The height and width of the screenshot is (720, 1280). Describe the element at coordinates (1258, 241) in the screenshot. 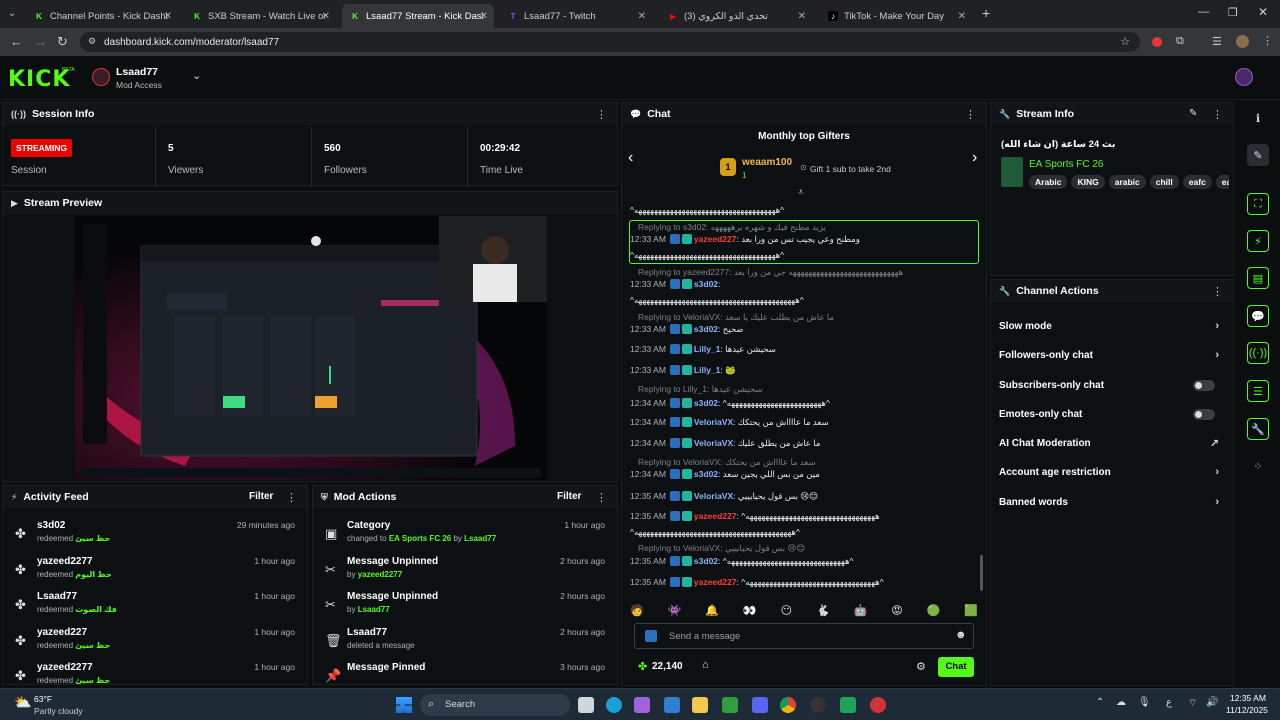

I see `activity-bolt-icon: ⚡` at that location.